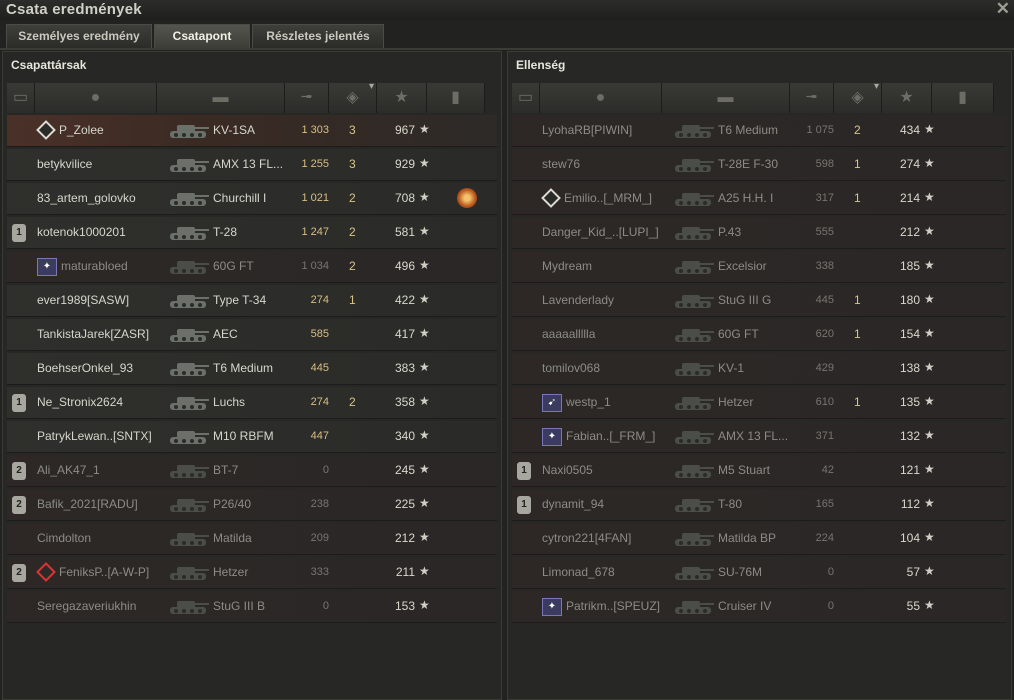  Describe the element at coordinates (736, 402) in the screenshot. I see `vehicle-name: Hetzer` at that location.